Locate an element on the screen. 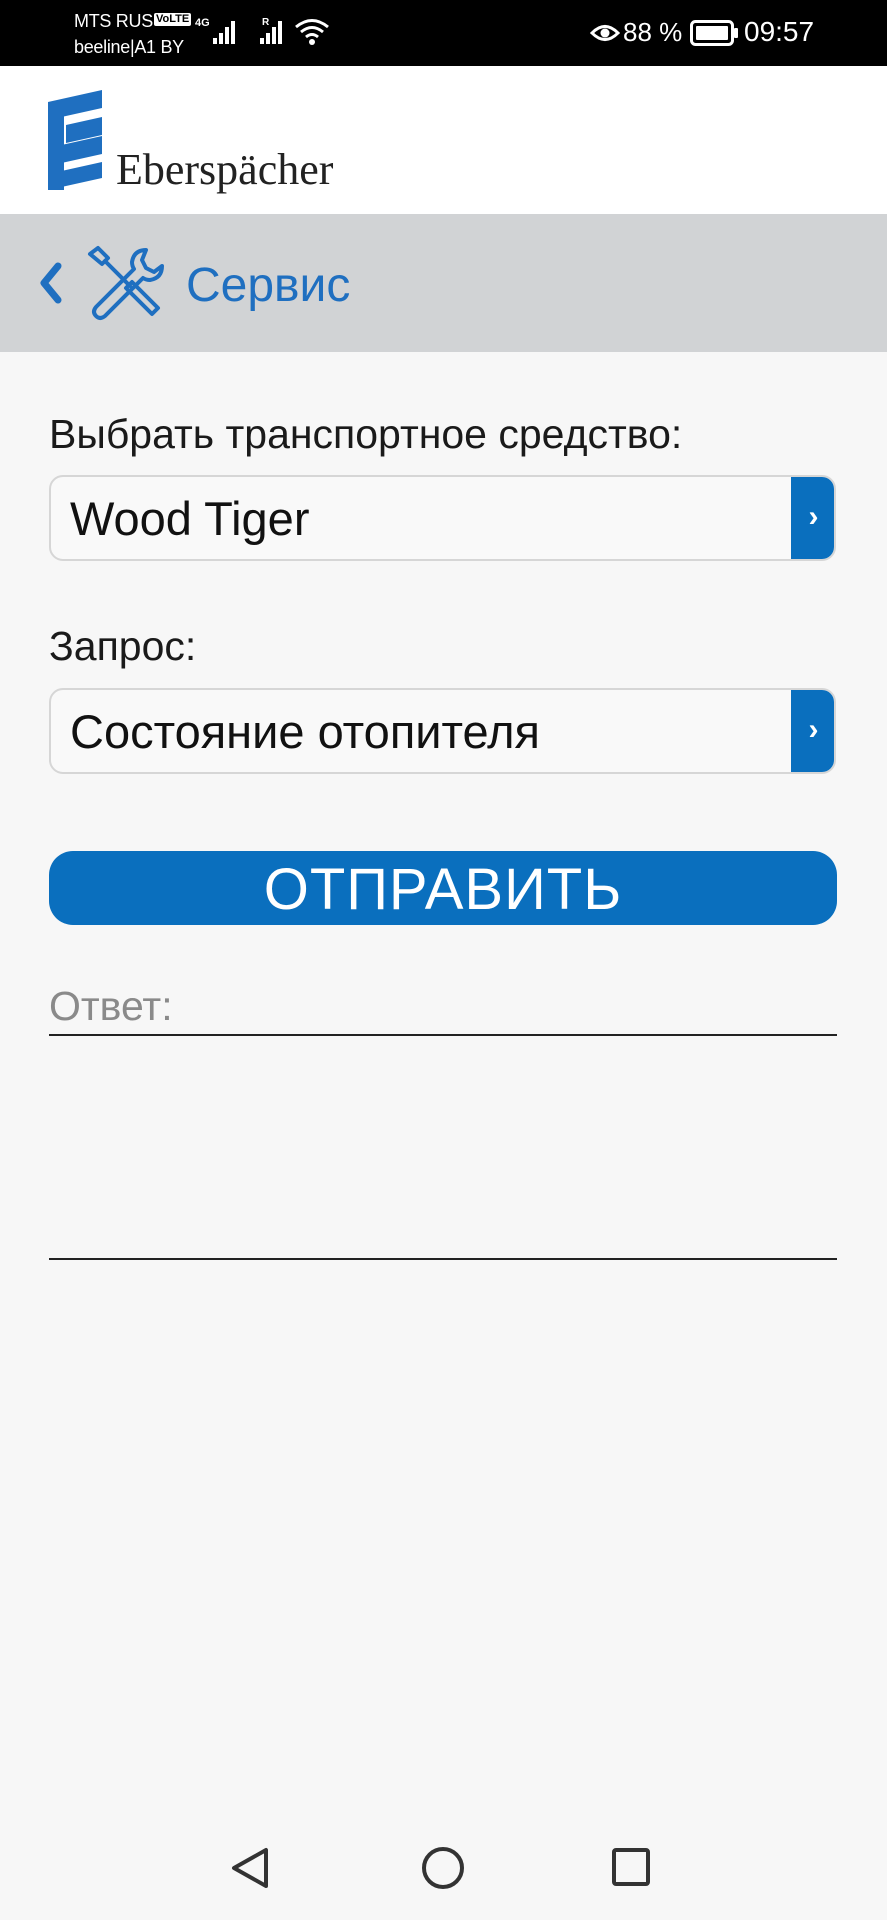 The height and width of the screenshot is (1920, 887). vehicle-label: Выбрать транспортное средство: is located at coordinates (366, 434).